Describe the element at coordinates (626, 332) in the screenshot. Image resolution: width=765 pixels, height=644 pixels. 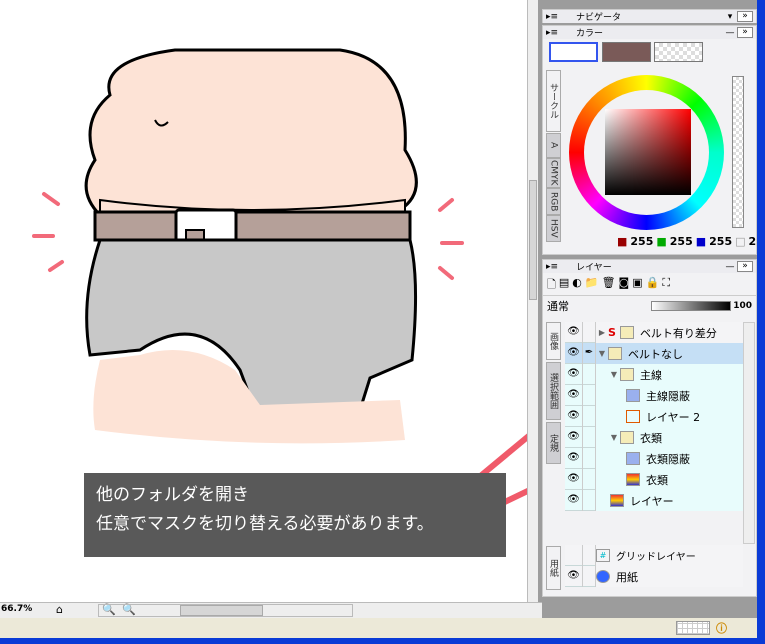
I see `folder-icon` at that location.